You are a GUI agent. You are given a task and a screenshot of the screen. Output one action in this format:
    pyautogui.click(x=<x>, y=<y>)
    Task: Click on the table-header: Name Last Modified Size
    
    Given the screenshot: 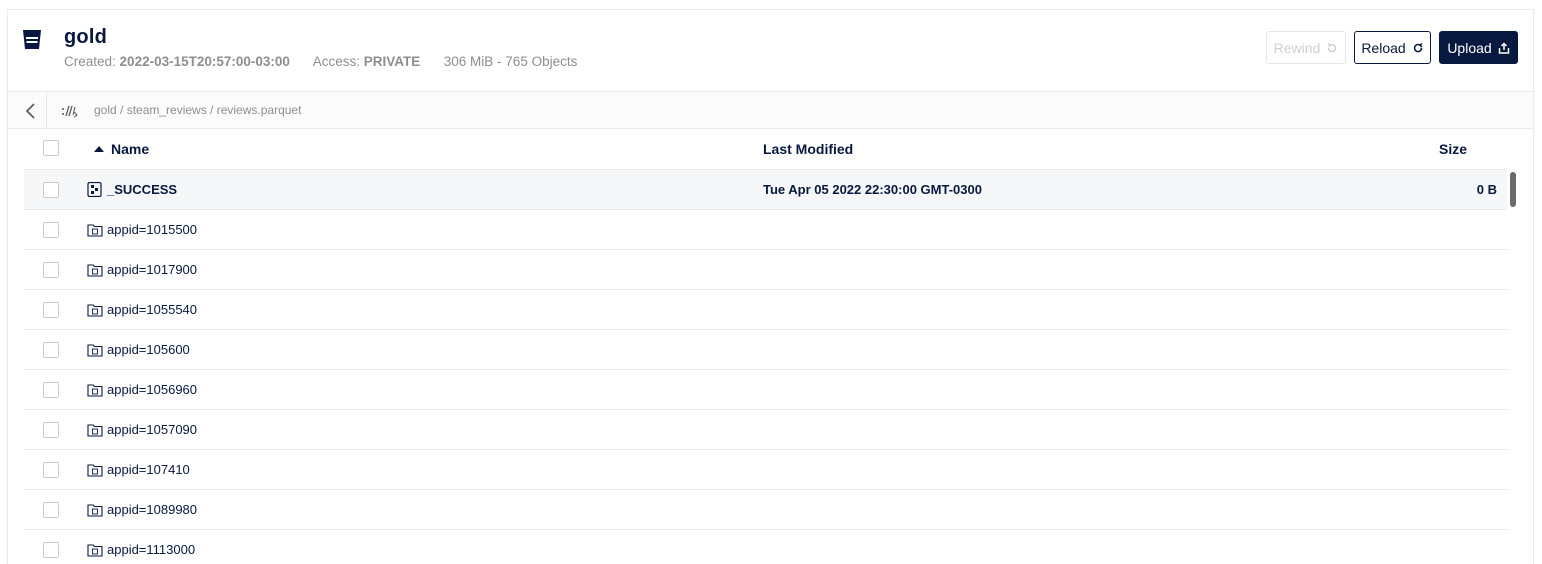 What is the action you would take?
    pyautogui.click(x=765, y=149)
    